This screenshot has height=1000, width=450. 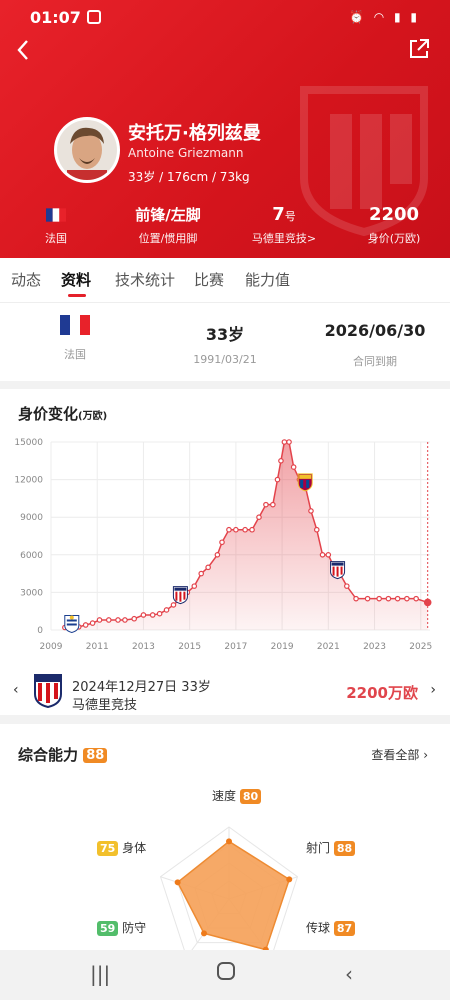 I want to click on y-tick-label: 0, so click(x=40, y=631).